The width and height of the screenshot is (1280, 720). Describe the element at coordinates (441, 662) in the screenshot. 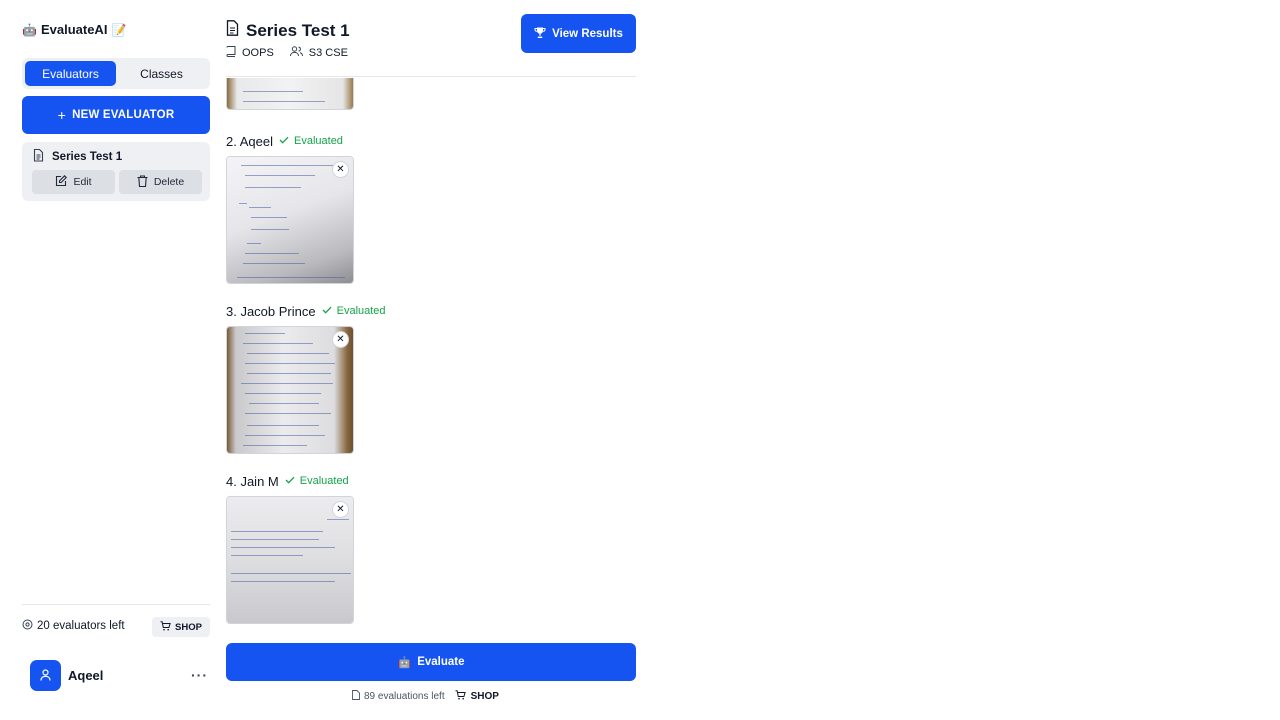

I see `evaluate-label: Evaluate` at that location.